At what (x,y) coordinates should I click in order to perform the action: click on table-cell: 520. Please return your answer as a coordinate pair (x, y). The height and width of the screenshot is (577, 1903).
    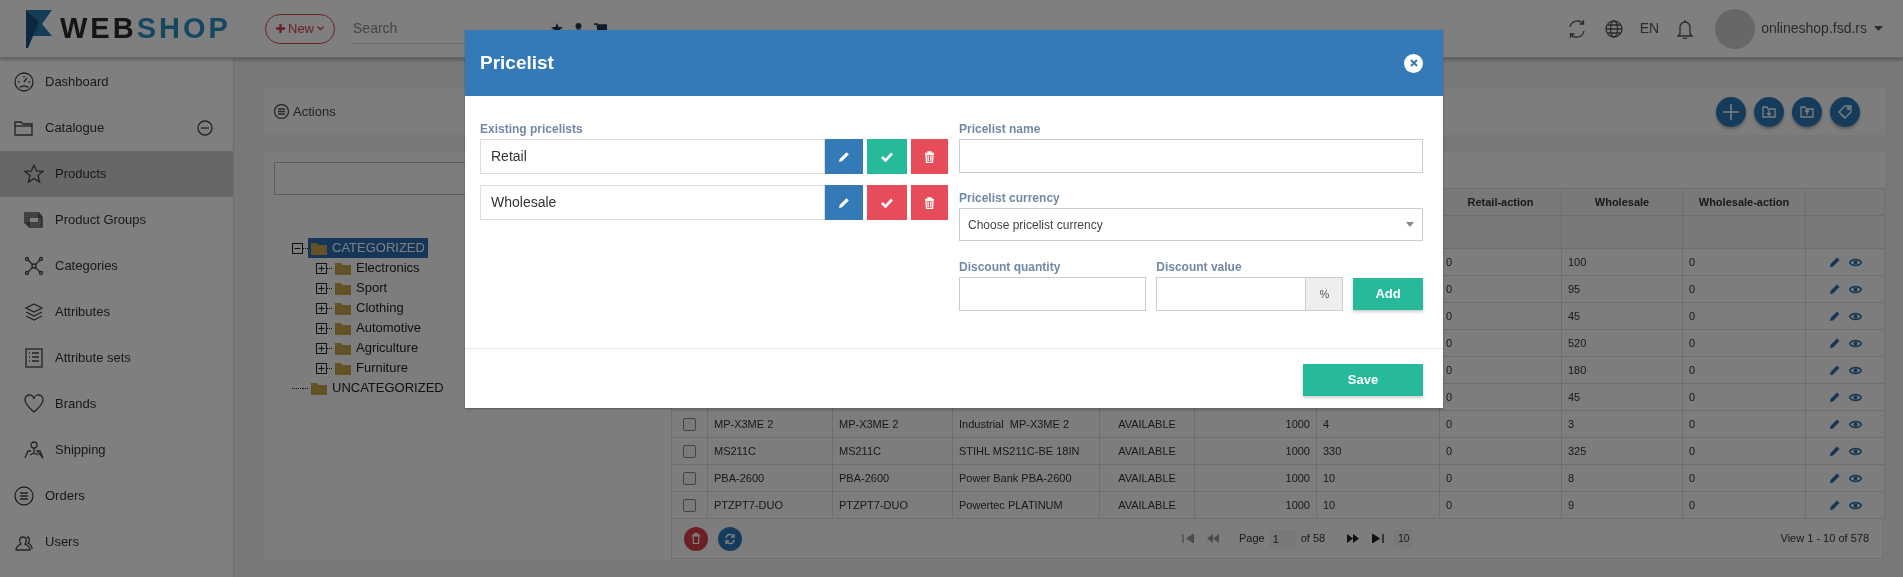
    Looking at the image, I should click on (1577, 342).